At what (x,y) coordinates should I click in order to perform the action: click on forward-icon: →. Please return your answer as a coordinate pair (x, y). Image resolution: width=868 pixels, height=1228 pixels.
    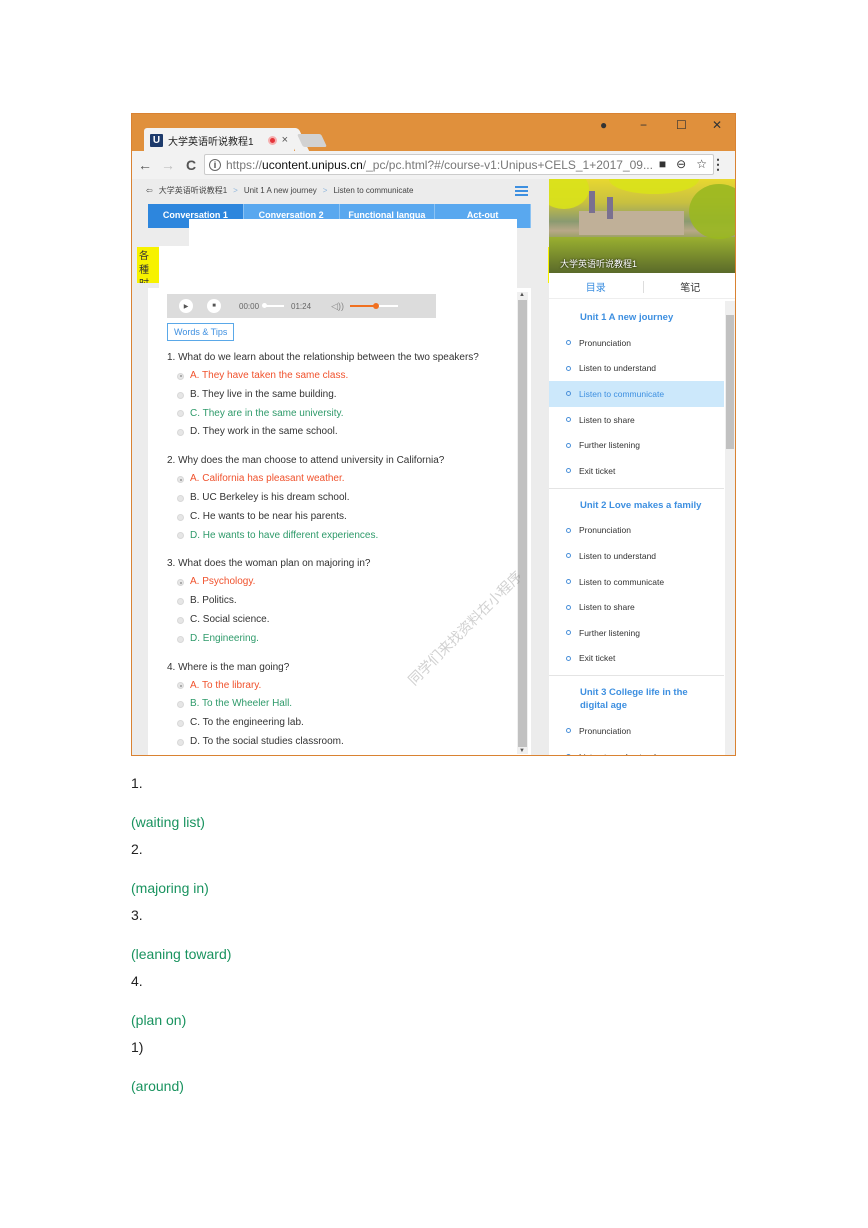
    Looking at the image, I should click on (168, 165).